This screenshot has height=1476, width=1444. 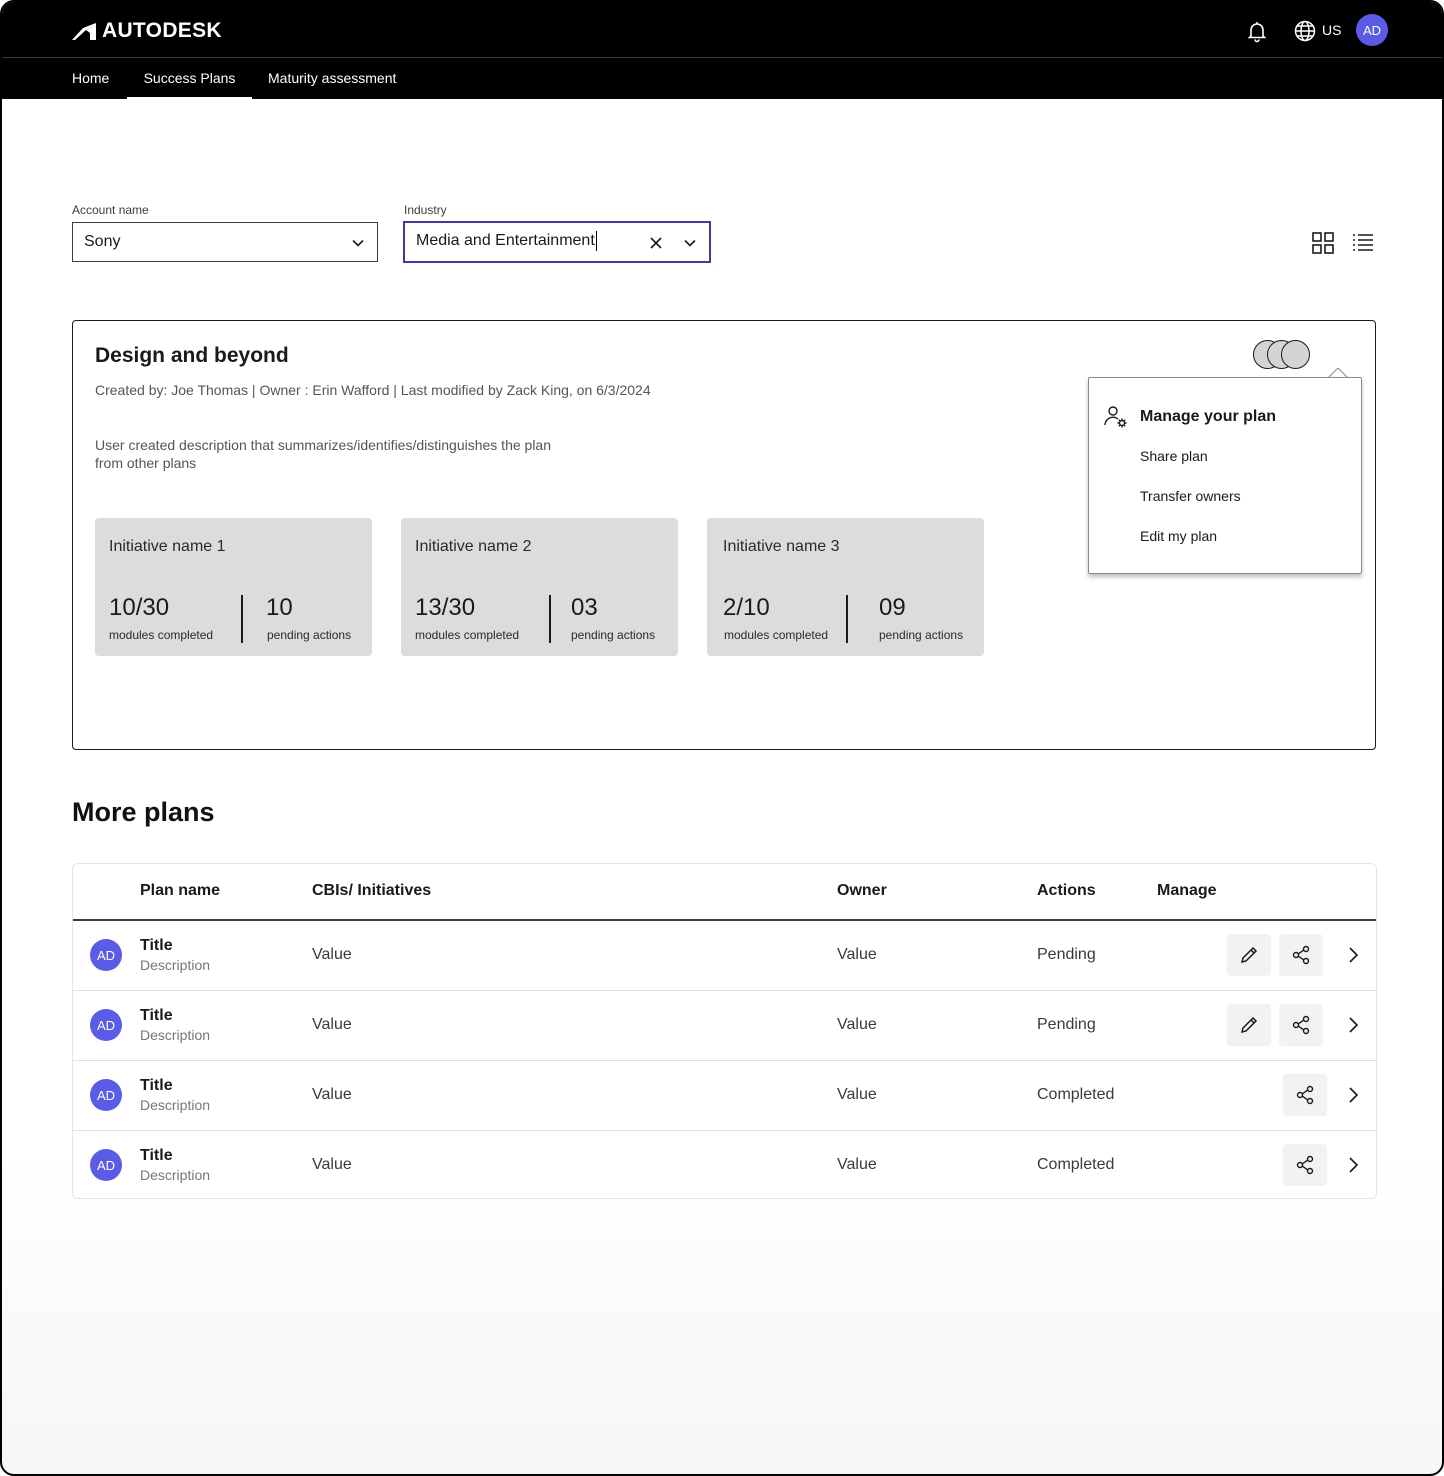 I want to click on industry-value: Media and Entertainment, so click(x=505, y=240).